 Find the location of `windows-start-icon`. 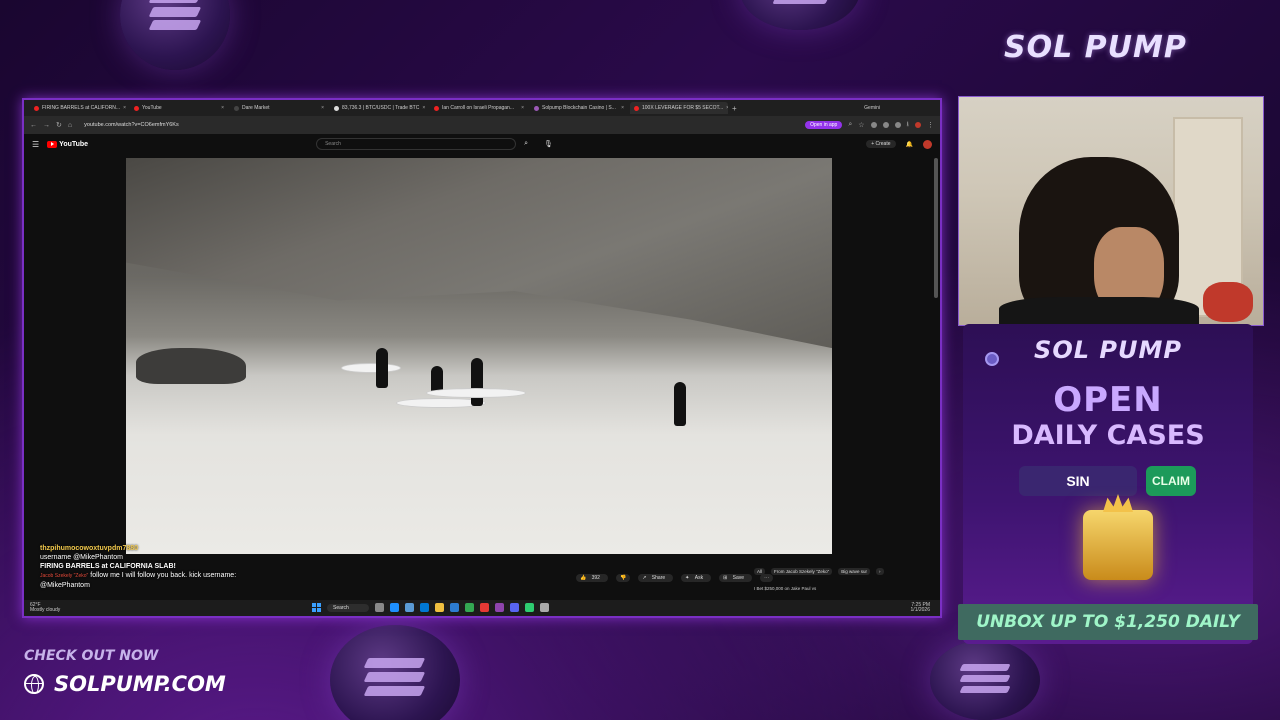

windows-start-icon is located at coordinates (316, 607).